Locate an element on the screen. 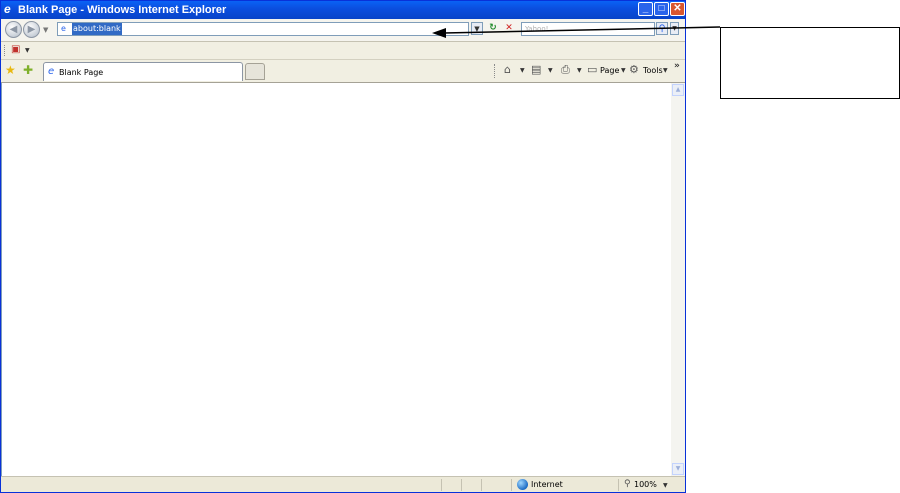 The image size is (900, 493). address-bar: e about:blank is located at coordinates (263, 29).